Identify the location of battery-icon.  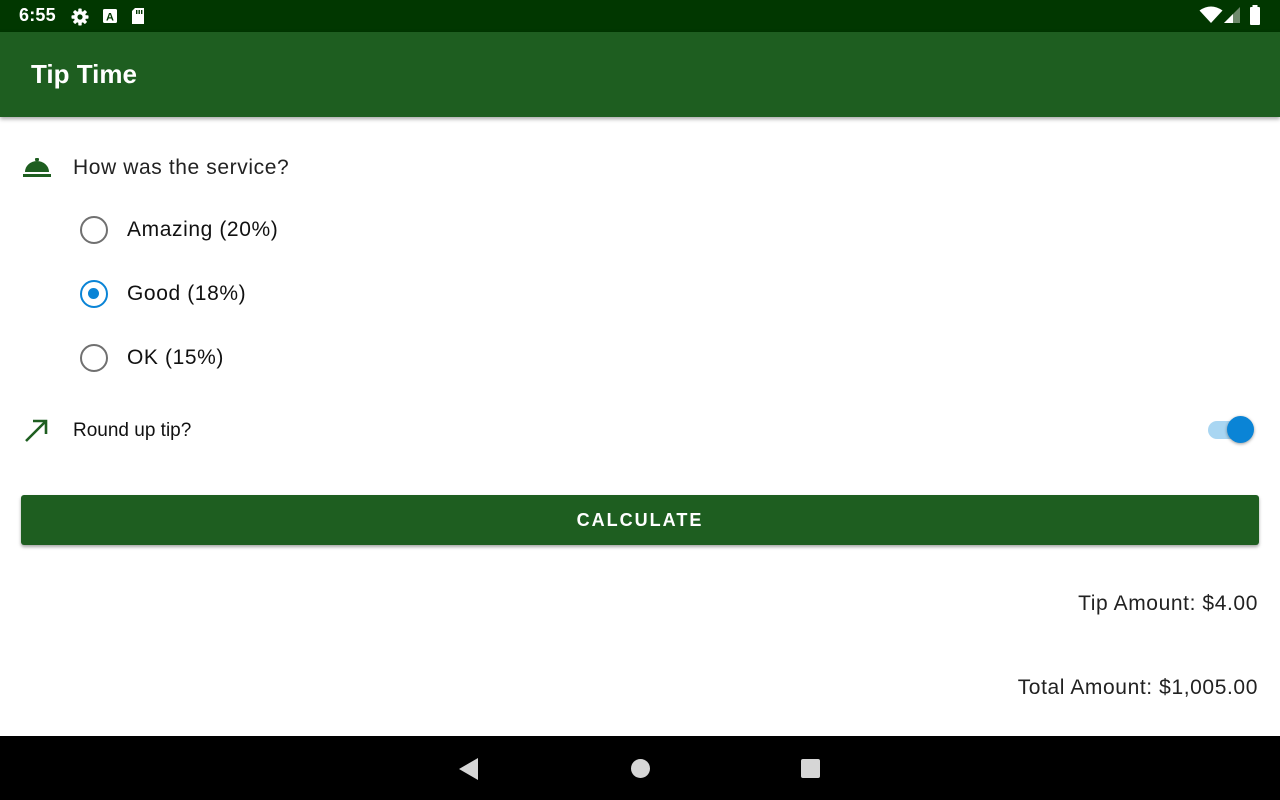
(1255, 17).